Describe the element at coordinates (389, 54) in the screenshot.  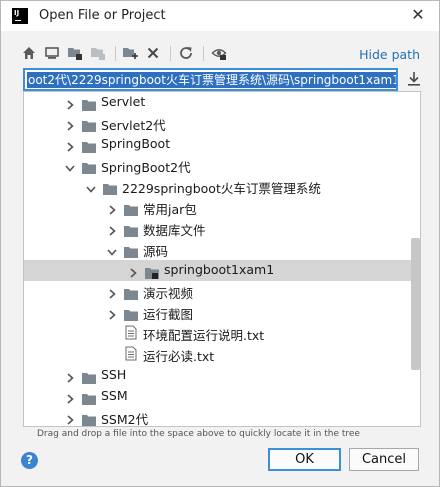
I see `hide-path-link: Hide path` at that location.